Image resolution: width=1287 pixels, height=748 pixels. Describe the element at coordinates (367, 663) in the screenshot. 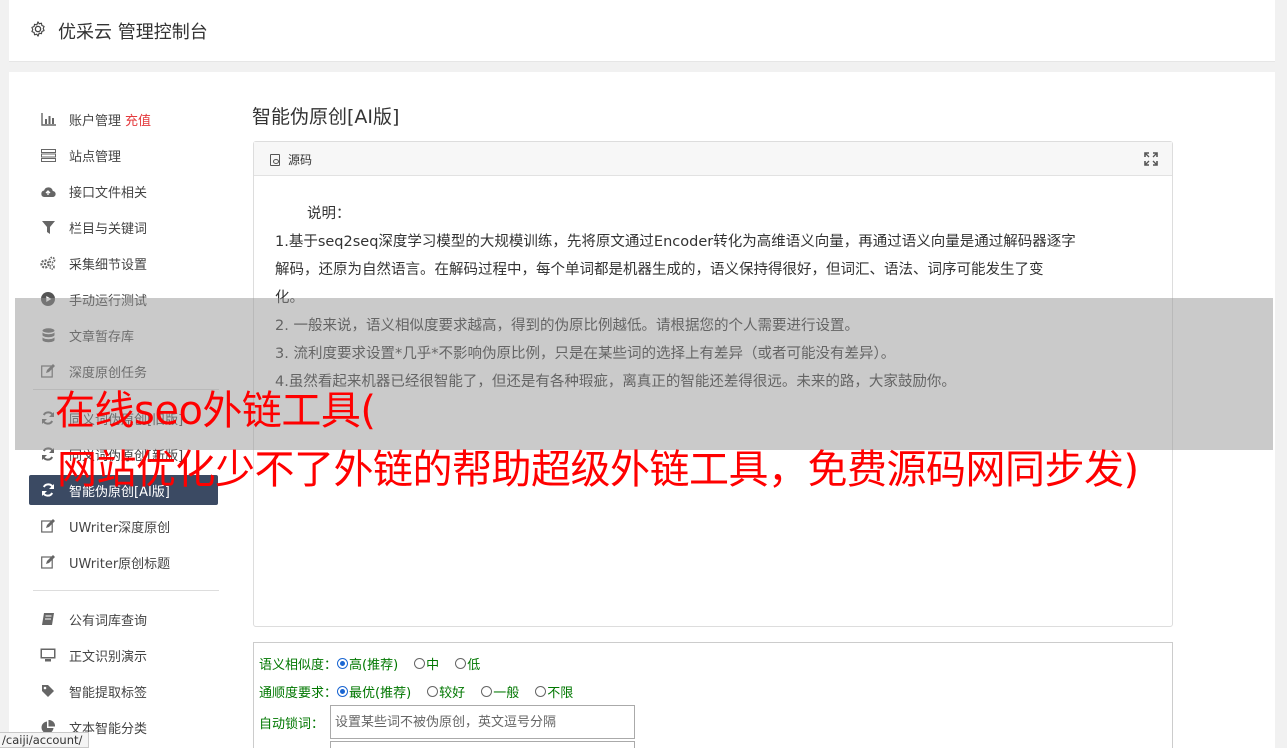

I see `similarity-high-radio: 高(推荐)` at that location.